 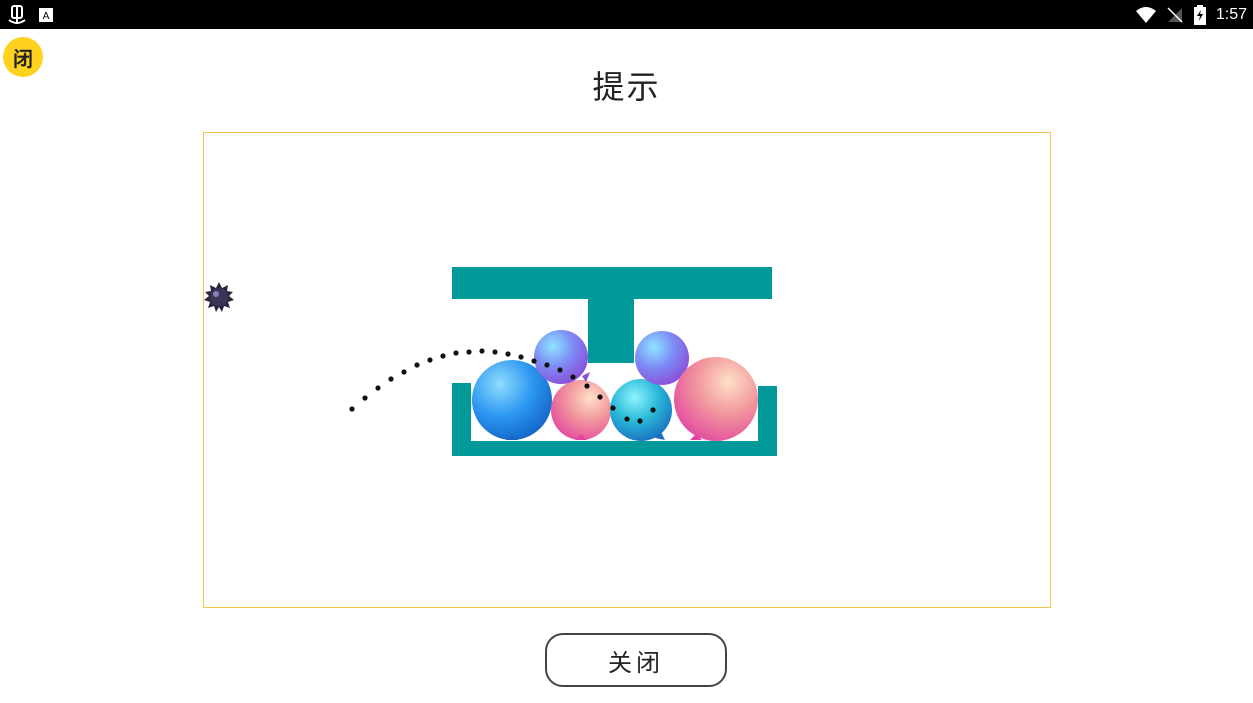 I want to click on t-beam, so click(x=612, y=315).